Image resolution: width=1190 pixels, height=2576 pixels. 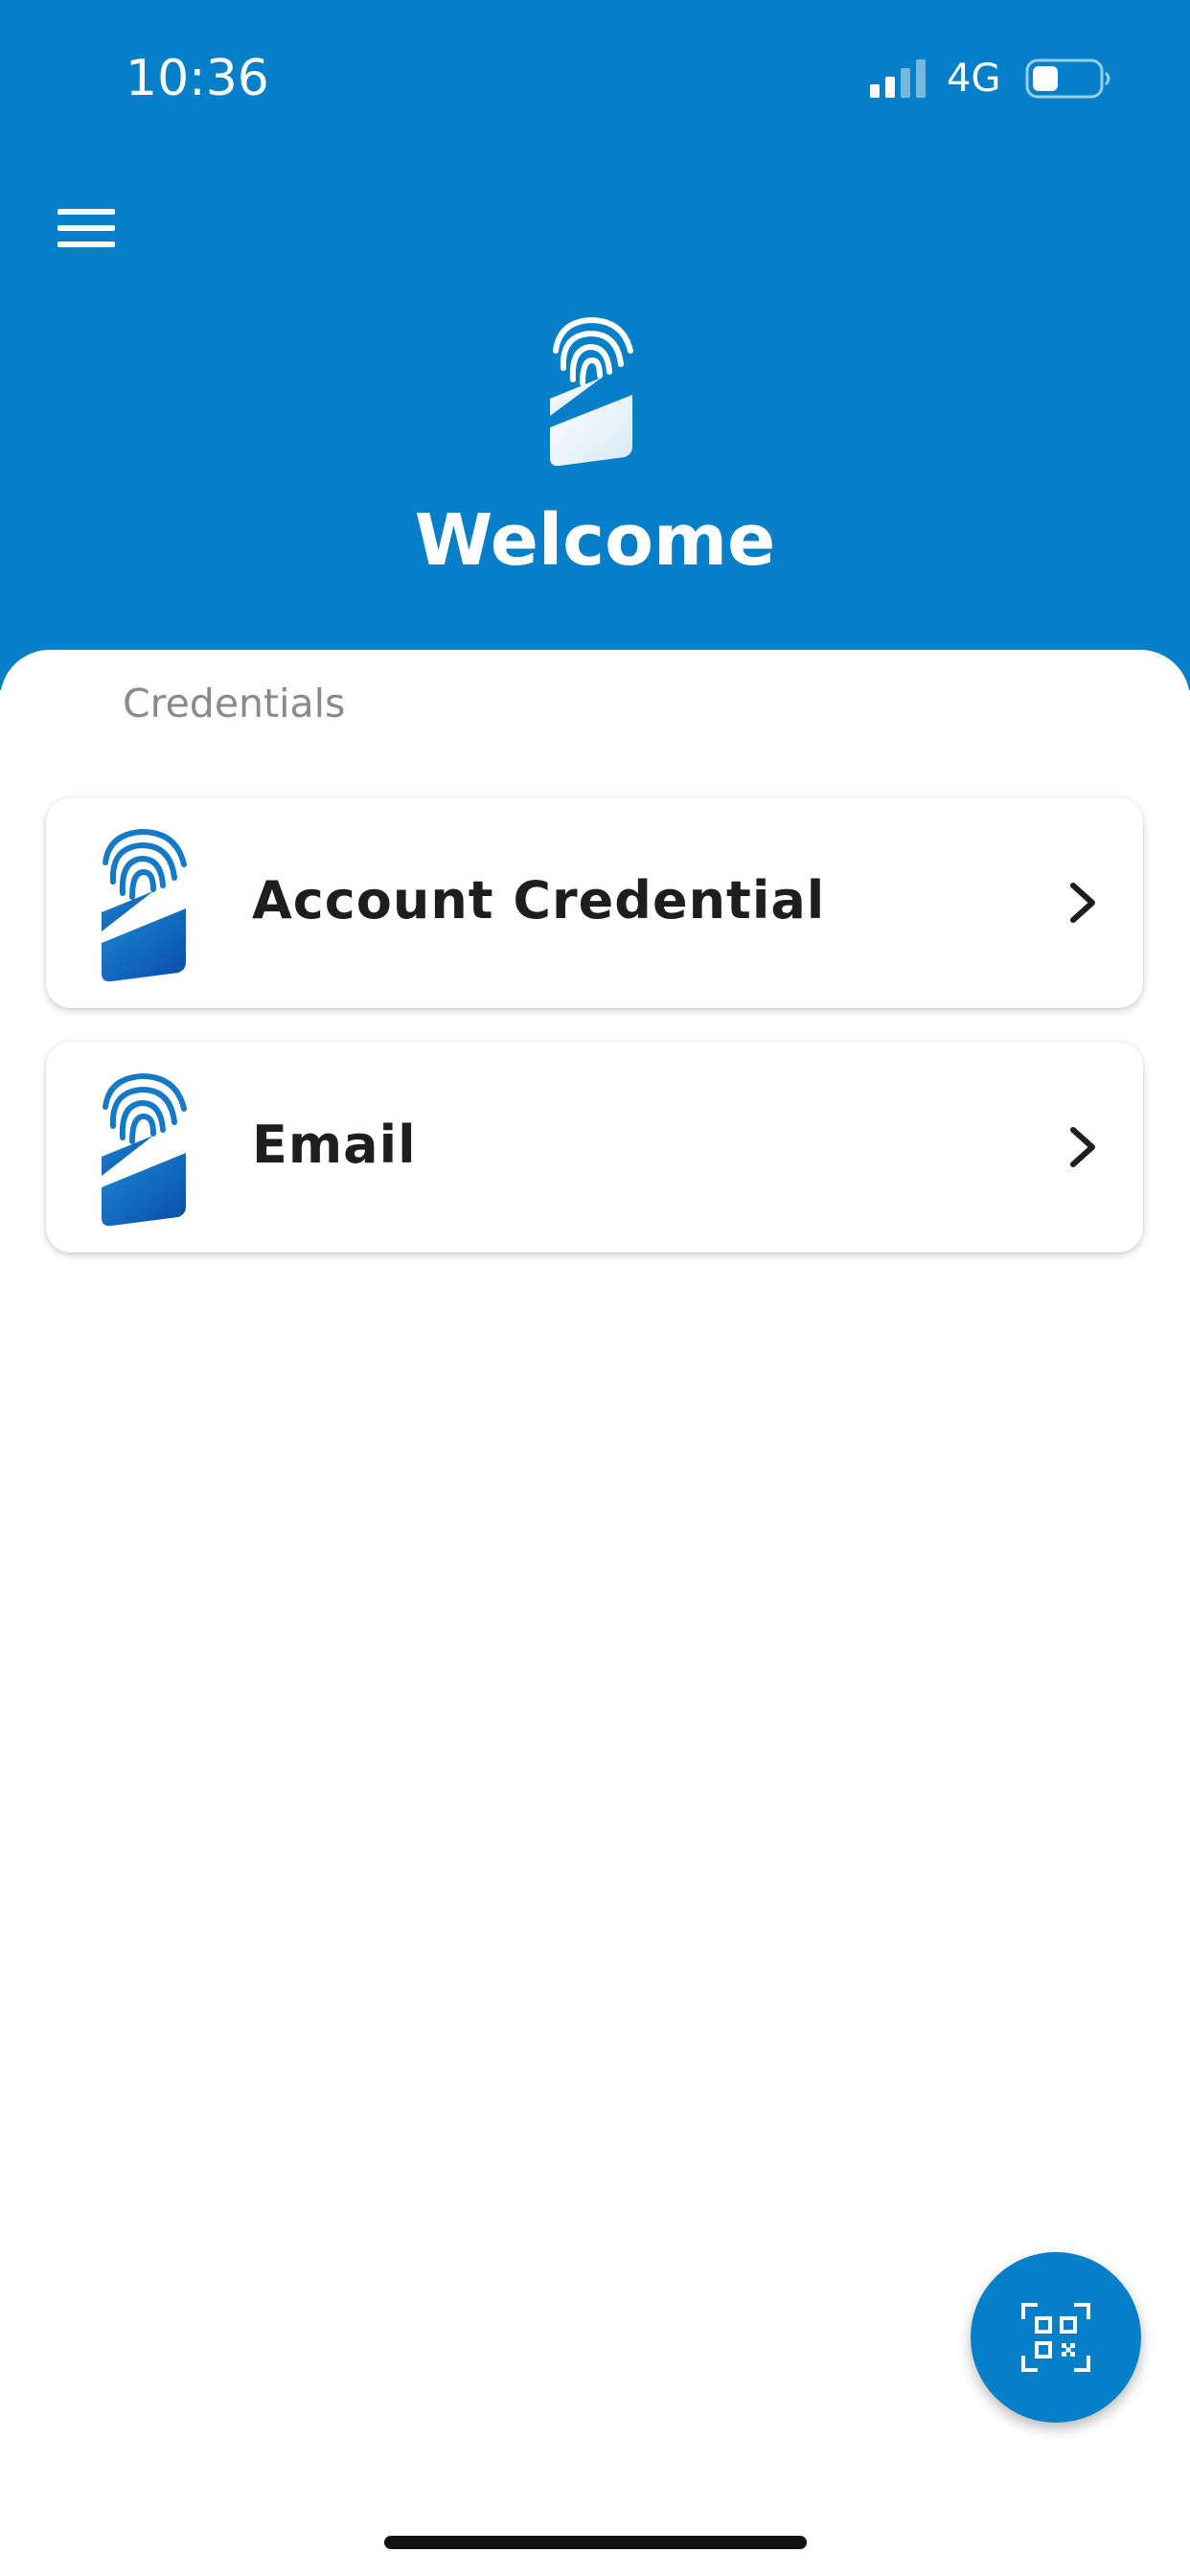 What do you see at coordinates (539, 900) in the screenshot?
I see `credential-card-title: Account Credential` at bounding box center [539, 900].